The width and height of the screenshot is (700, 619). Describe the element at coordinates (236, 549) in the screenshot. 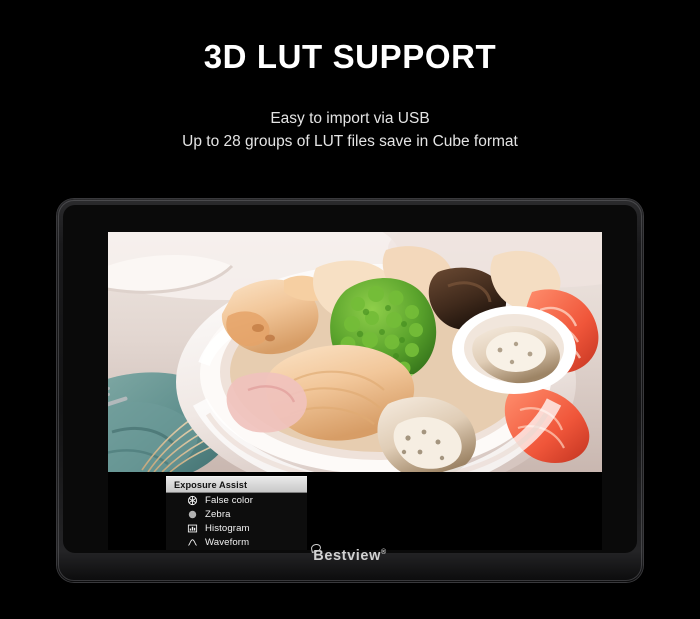

I see `osd-item-vectorscope: Vectorscope` at that location.